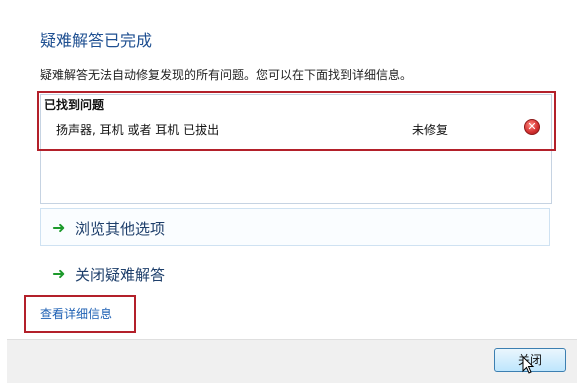 This screenshot has height=383, width=584. What do you see at coordinates (296, 121) in the screenshot?
I see `highlight-box-problem` at bounding box center [296, 121].